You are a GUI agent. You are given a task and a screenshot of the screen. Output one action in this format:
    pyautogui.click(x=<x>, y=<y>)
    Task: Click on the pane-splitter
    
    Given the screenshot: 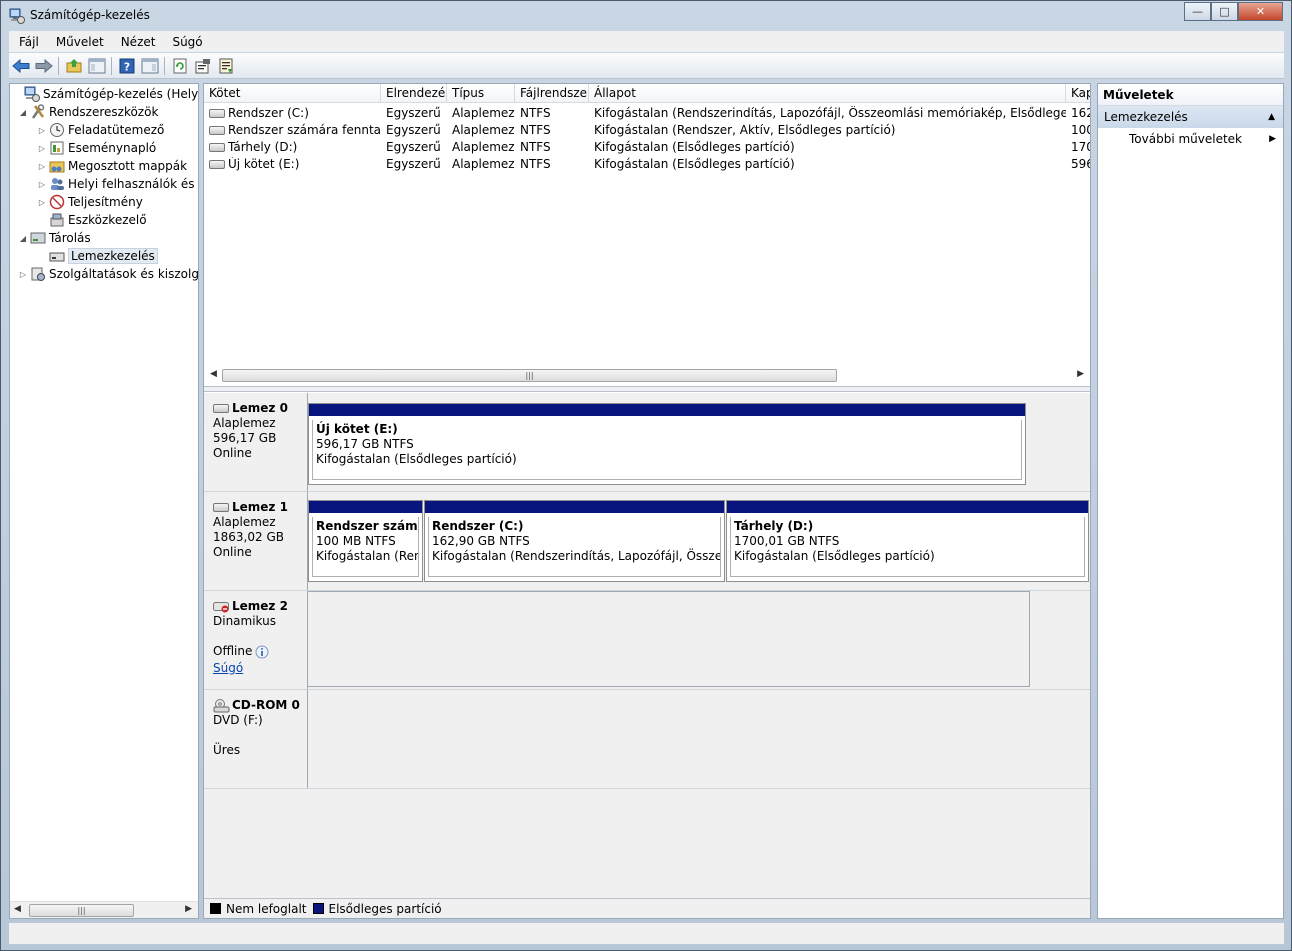 What is the action you would take?
    pyautogui.click(x=647, y=389)
    